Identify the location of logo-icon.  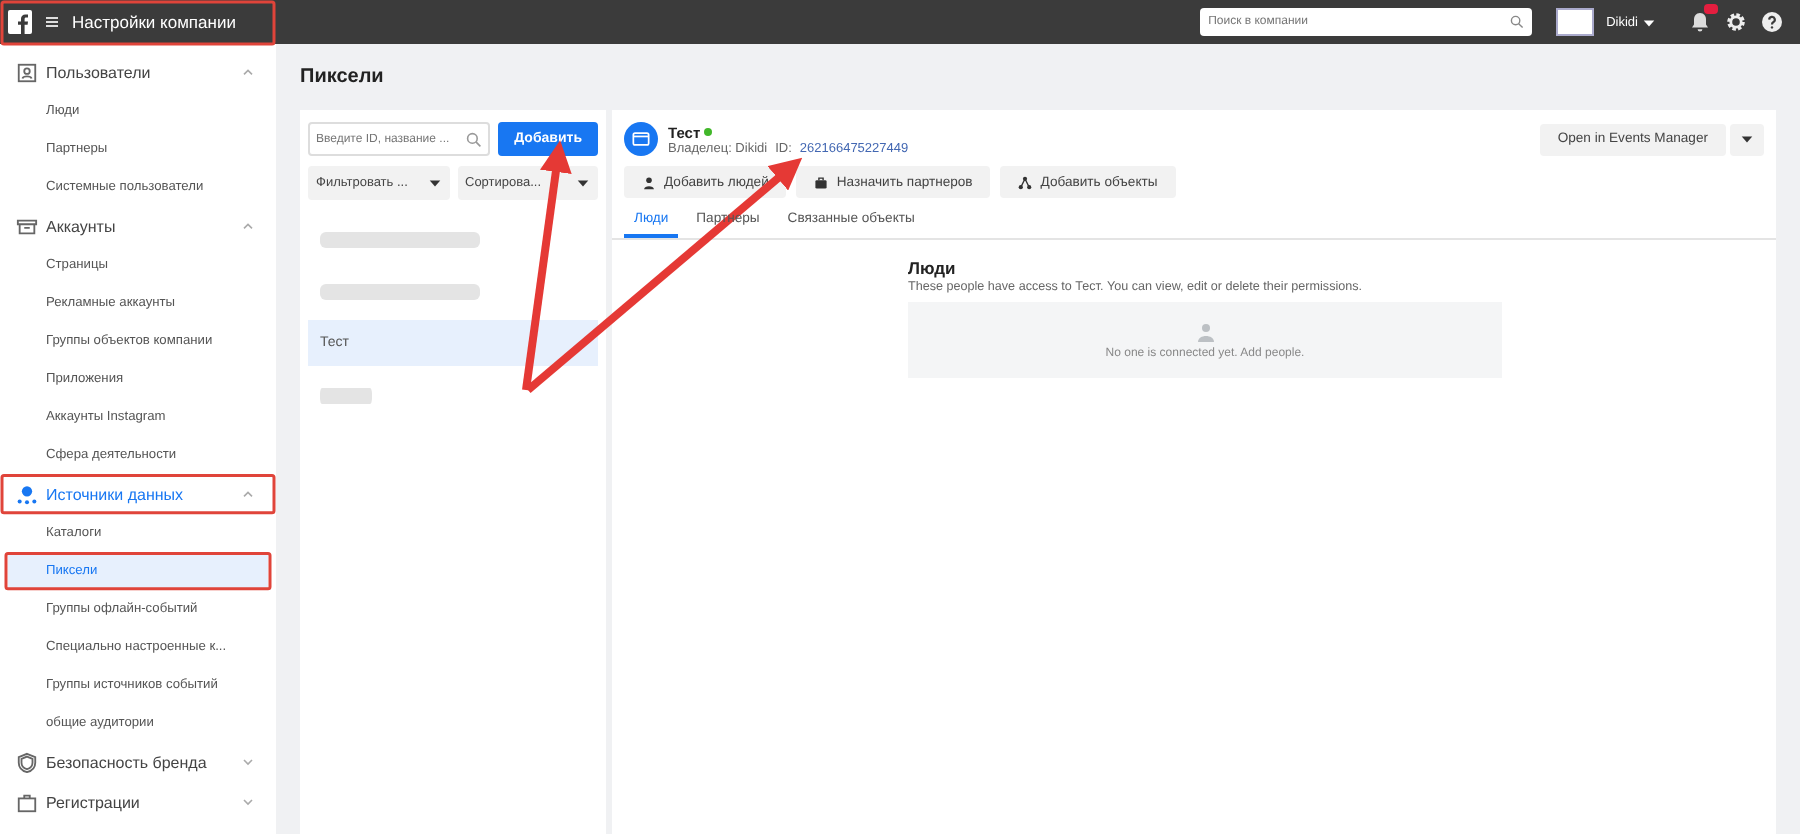
(20, 22).